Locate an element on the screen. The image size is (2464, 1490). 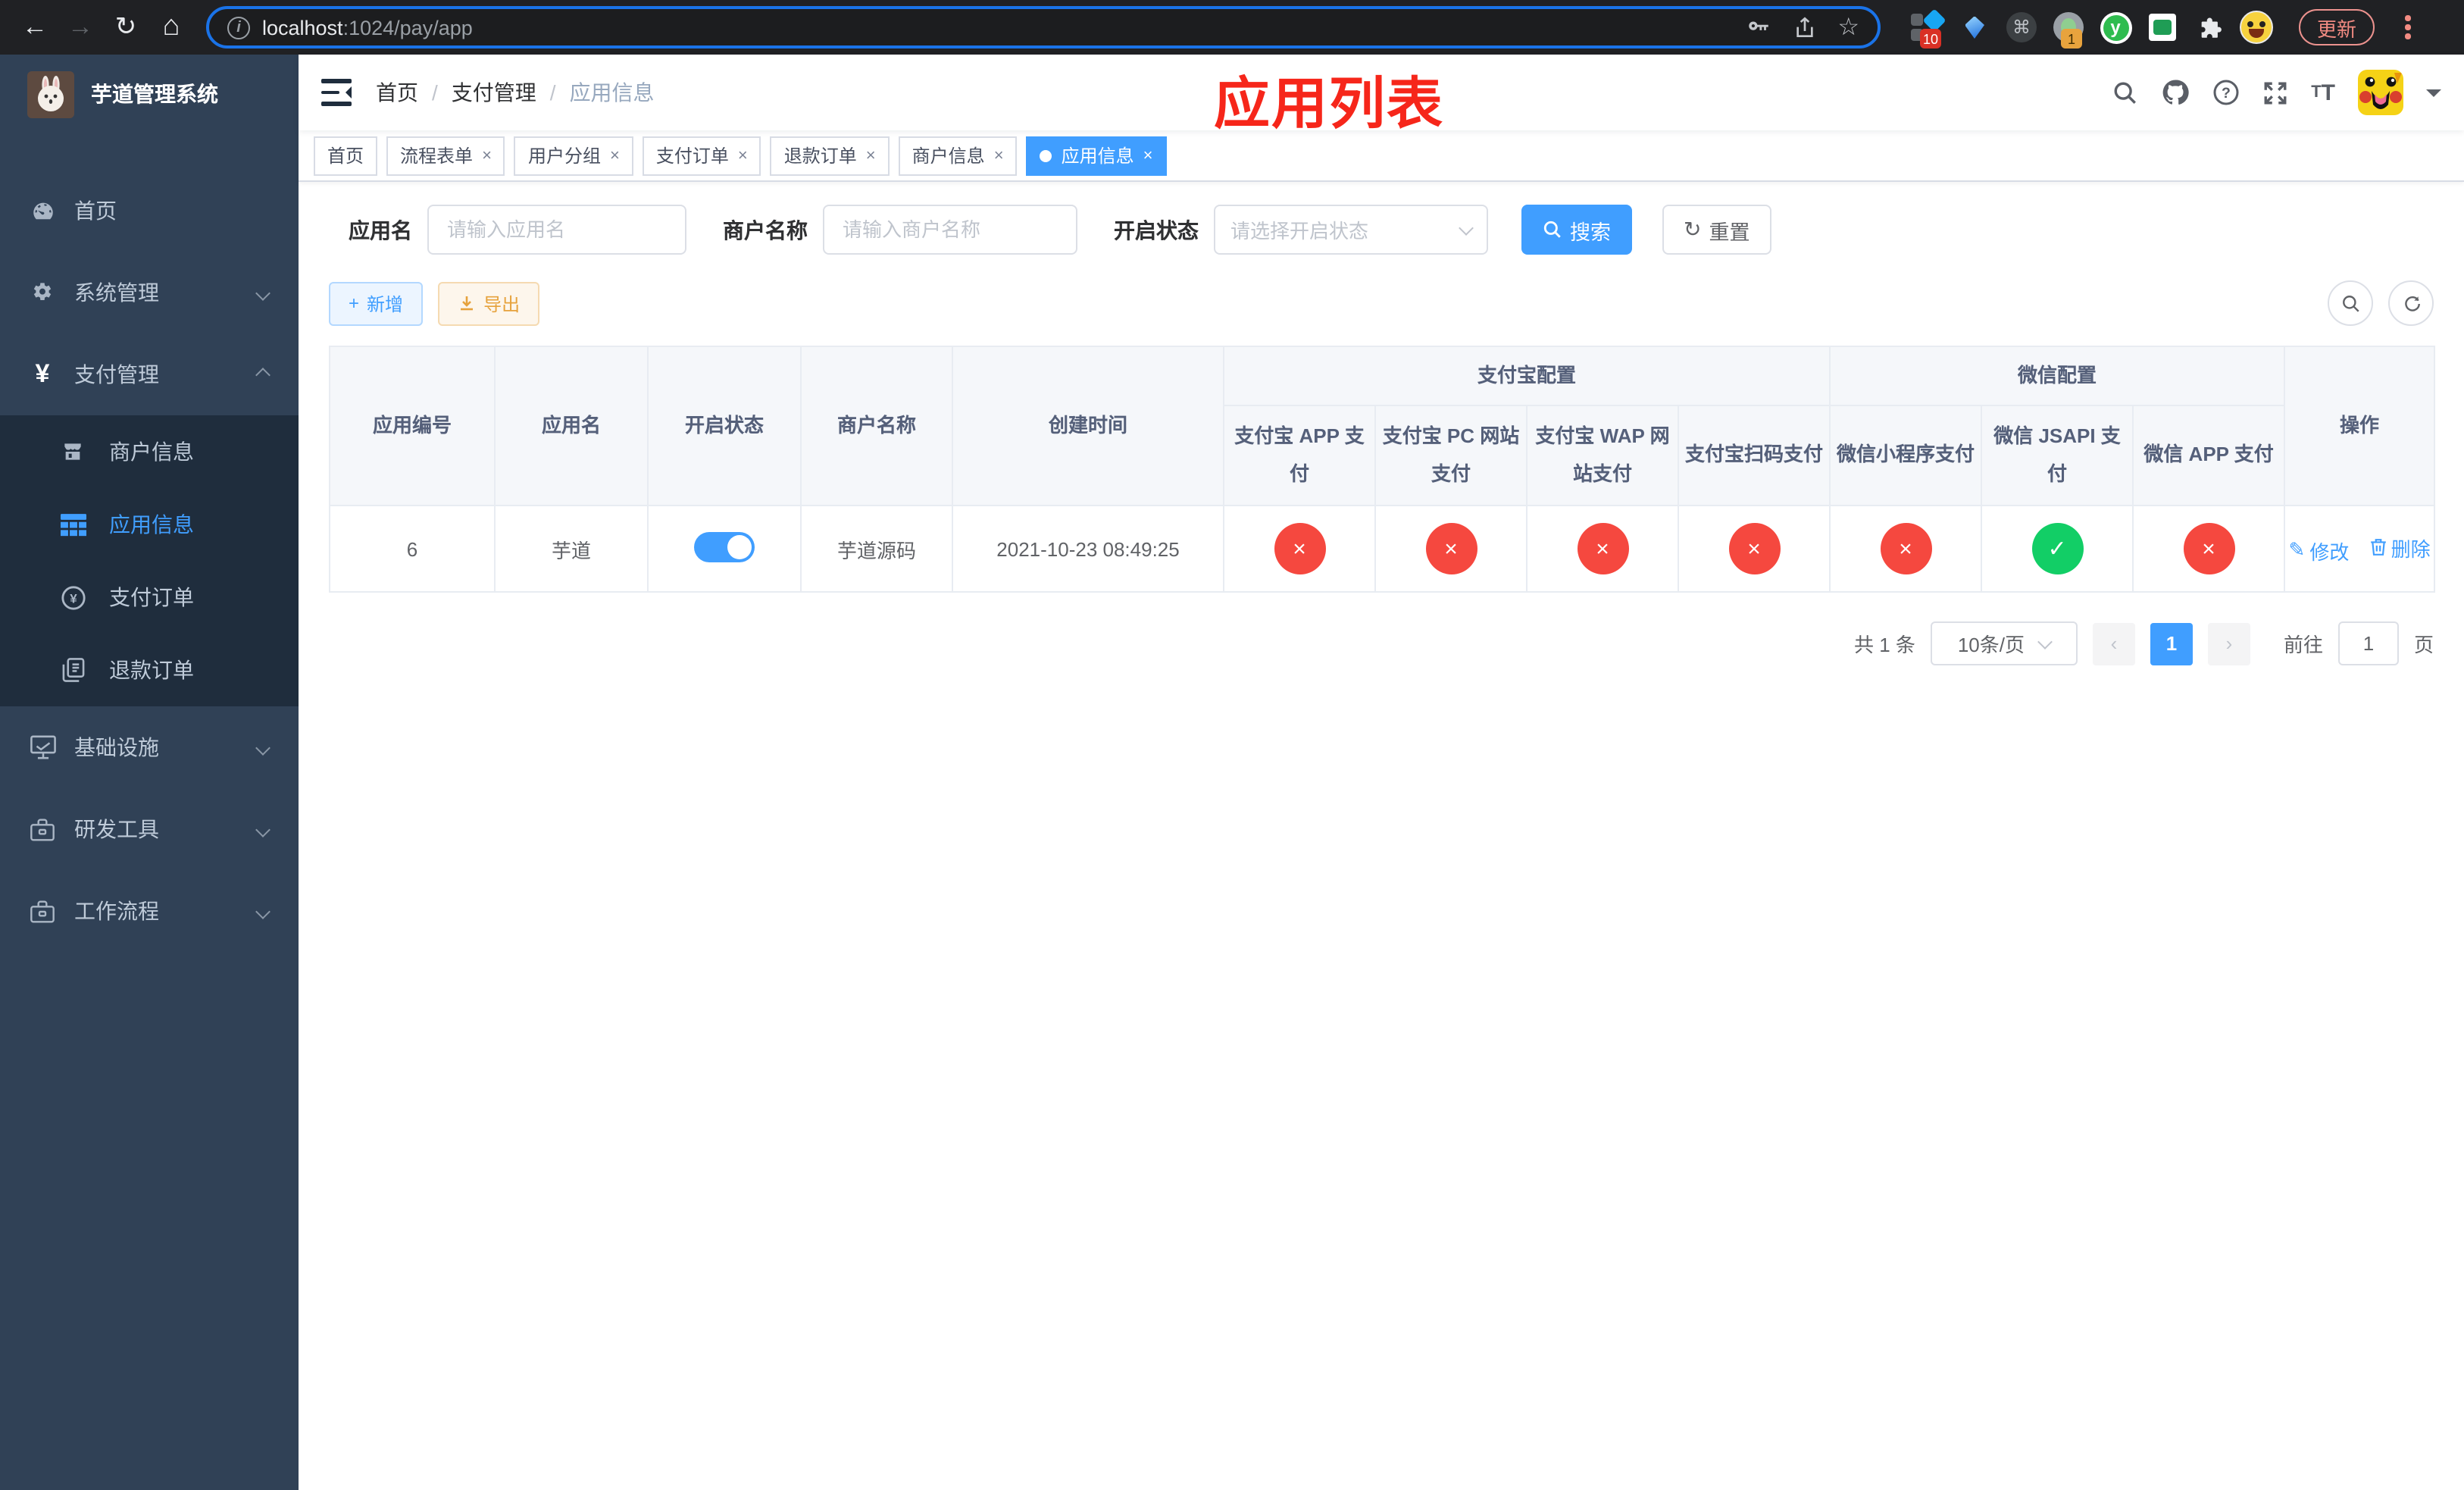
extension-command-icon: ⌘ is located at coordinates (2021, 28).